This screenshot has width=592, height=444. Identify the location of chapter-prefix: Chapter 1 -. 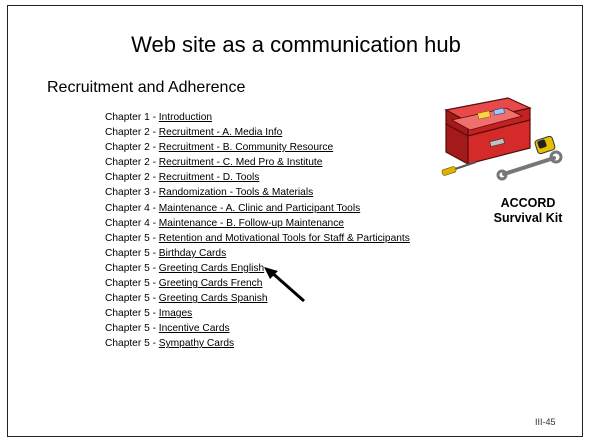
(132, 117).